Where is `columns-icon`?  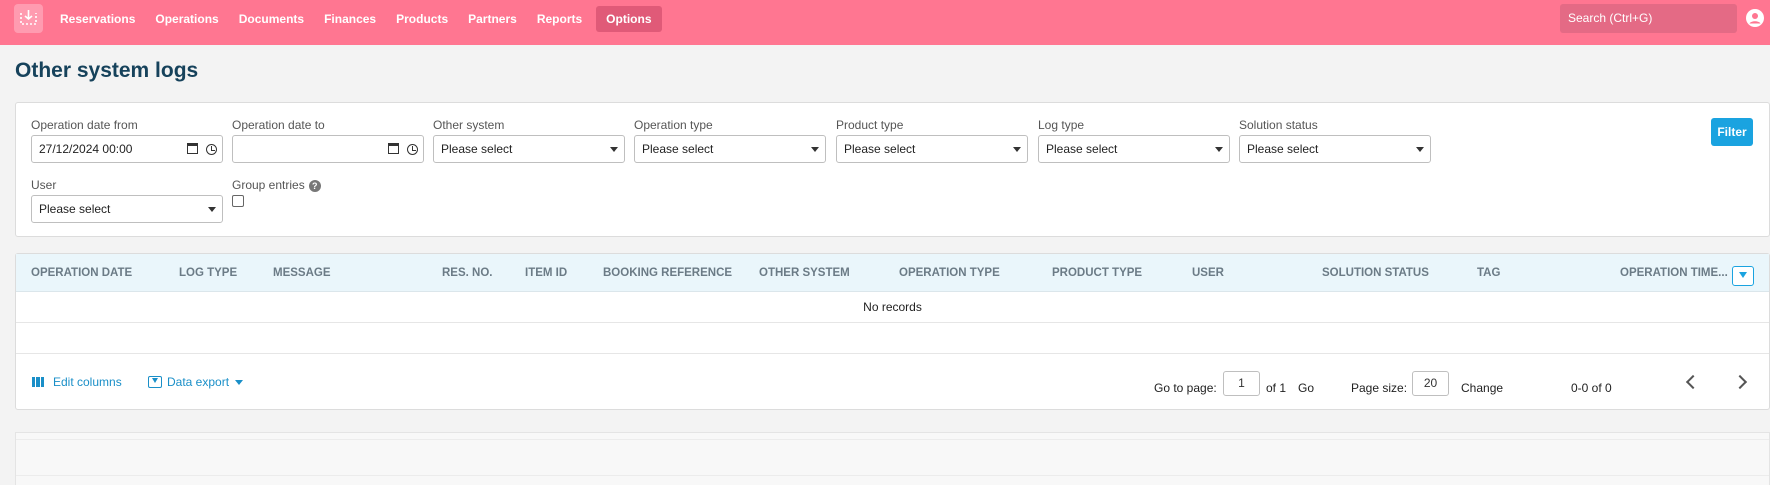 columns-icon is located at coordinates (38, 382).